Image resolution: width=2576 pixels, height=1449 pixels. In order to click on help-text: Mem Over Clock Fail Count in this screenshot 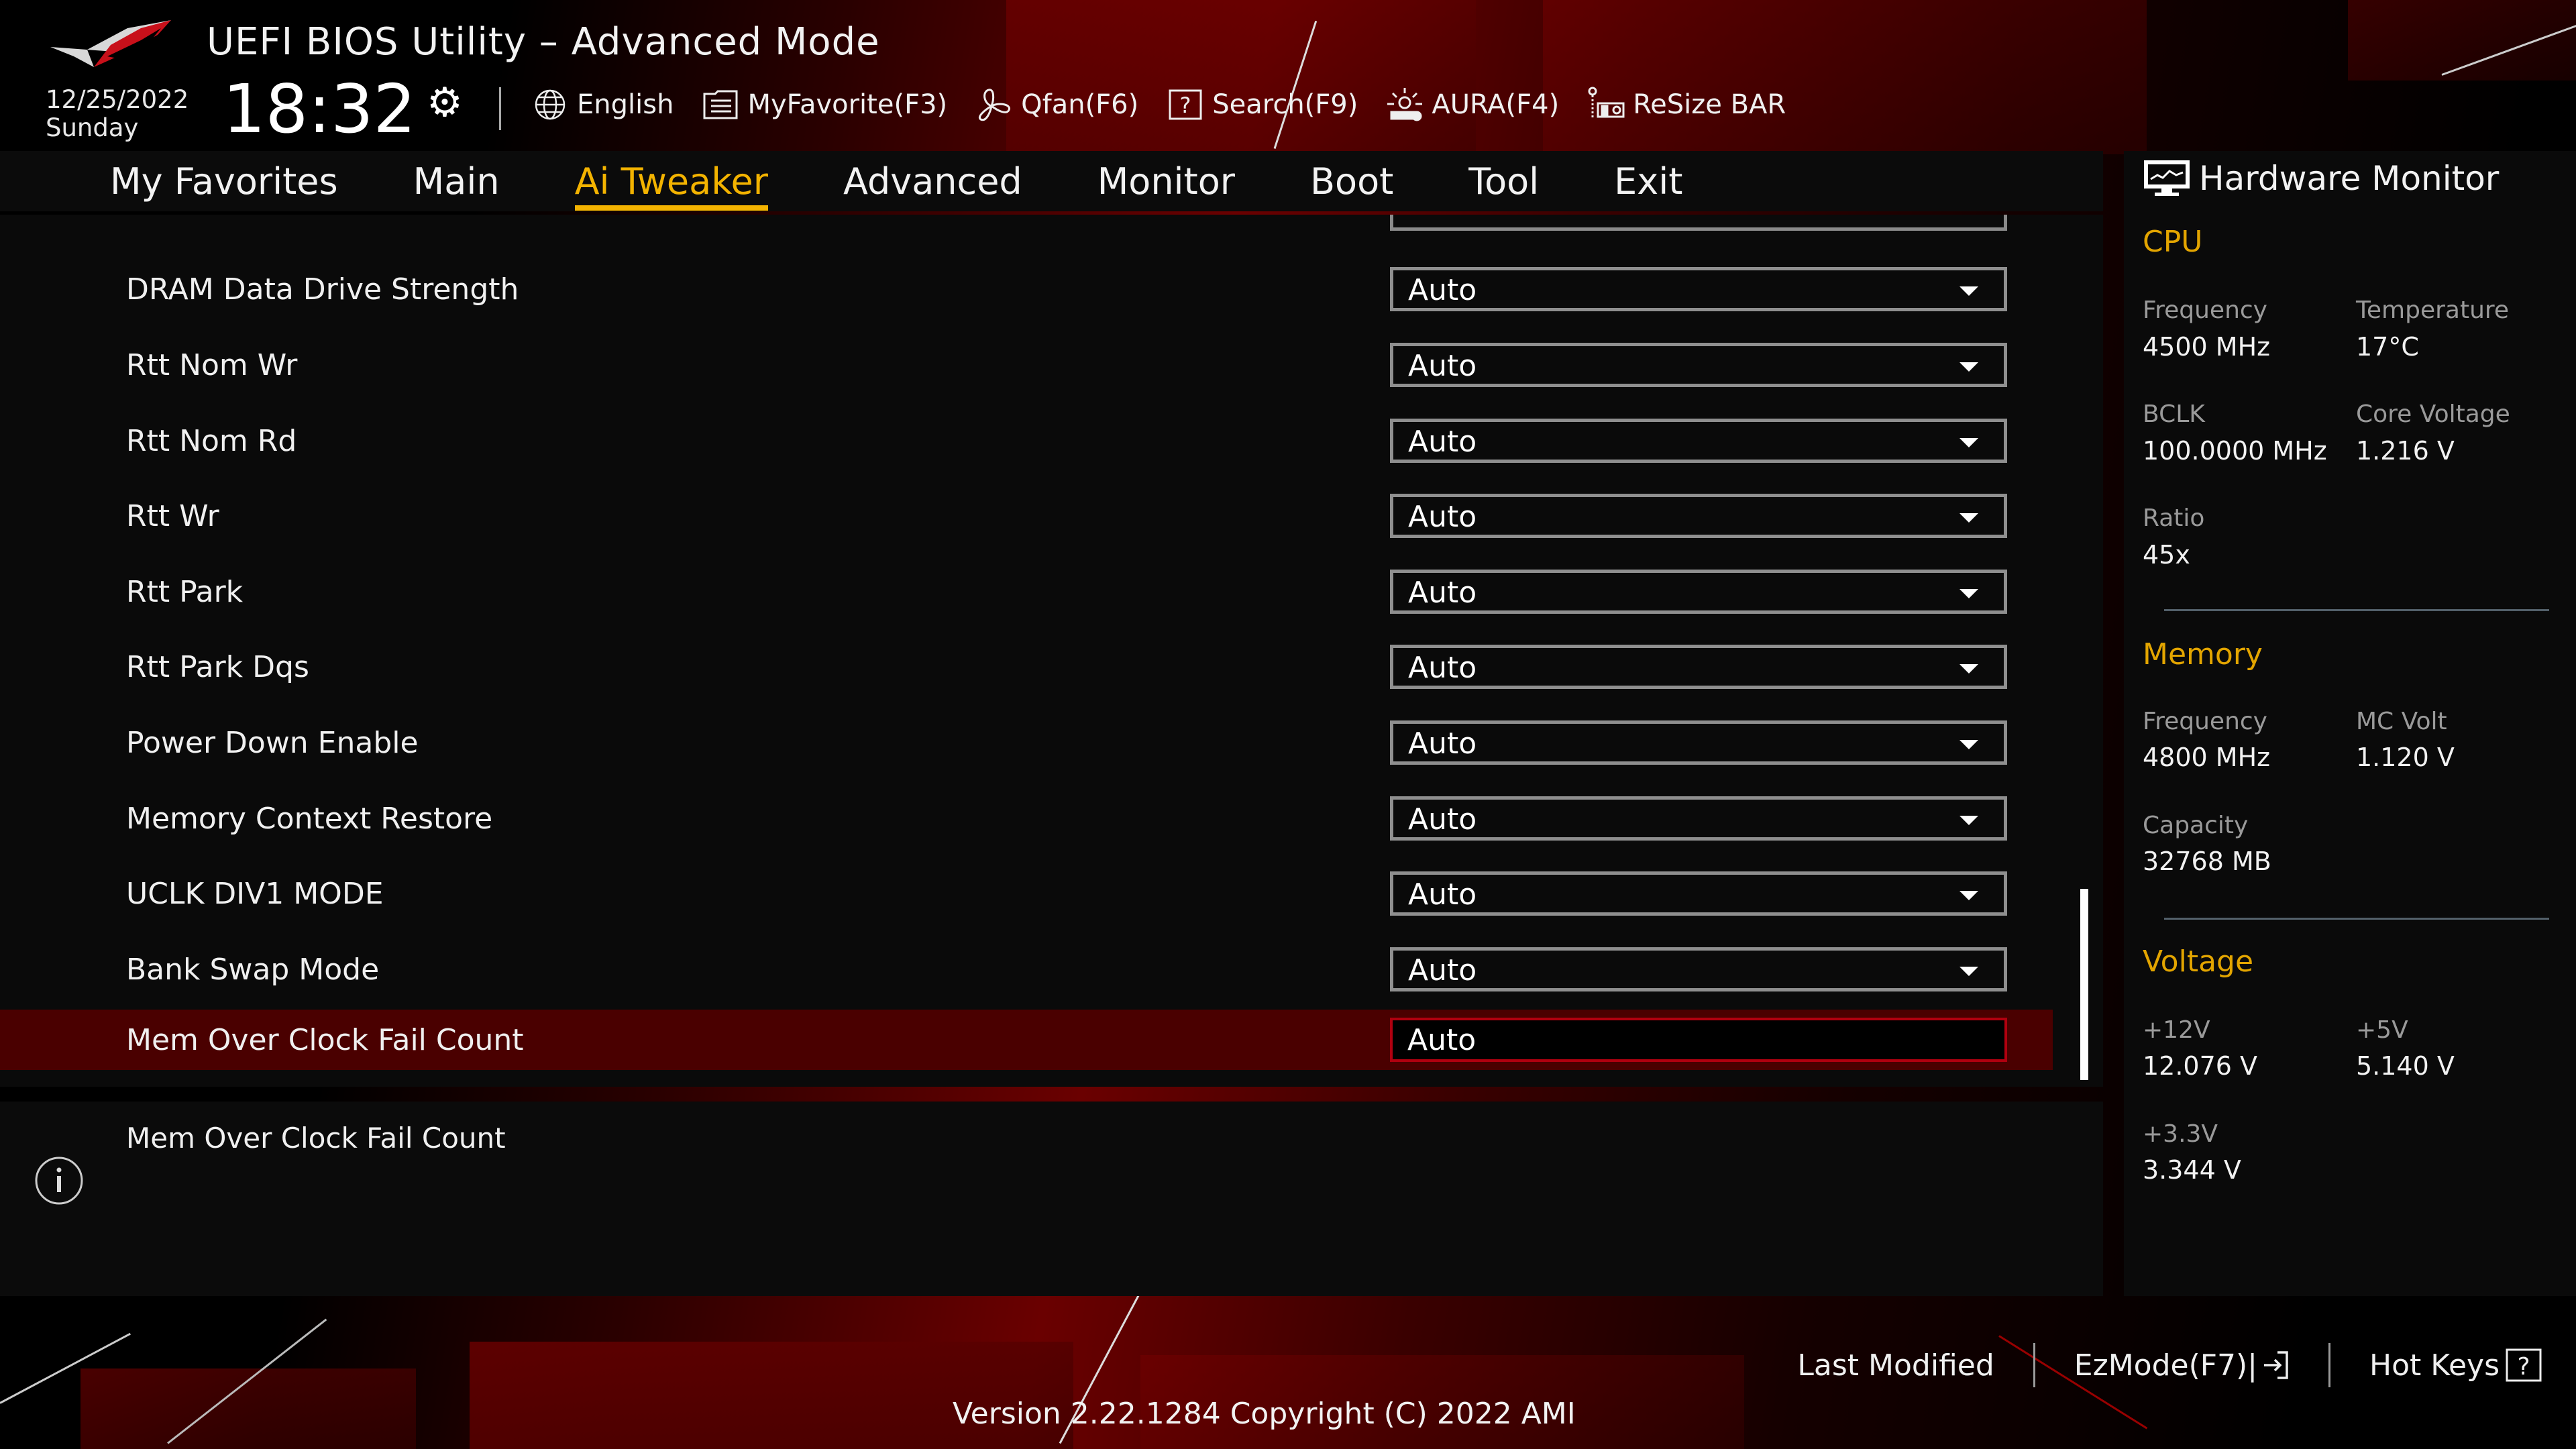, I will do `click(316, 1138)`.